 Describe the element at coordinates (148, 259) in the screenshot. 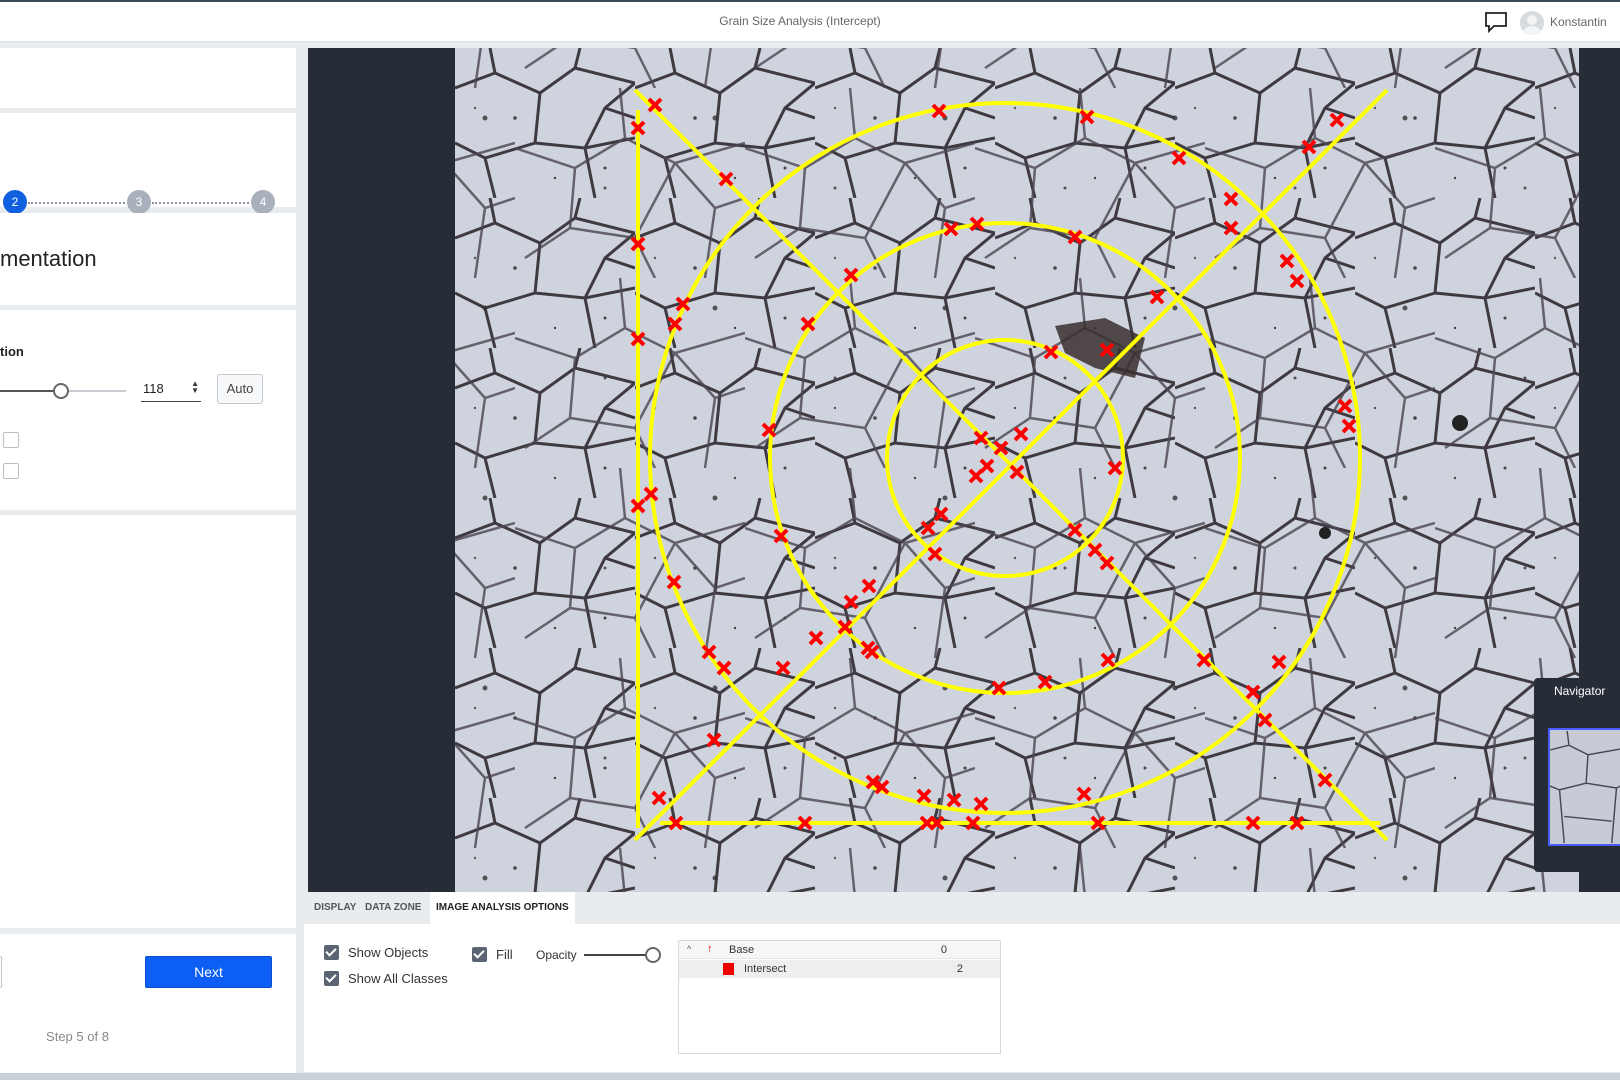

I see `section-title-card: mentation` at that location.